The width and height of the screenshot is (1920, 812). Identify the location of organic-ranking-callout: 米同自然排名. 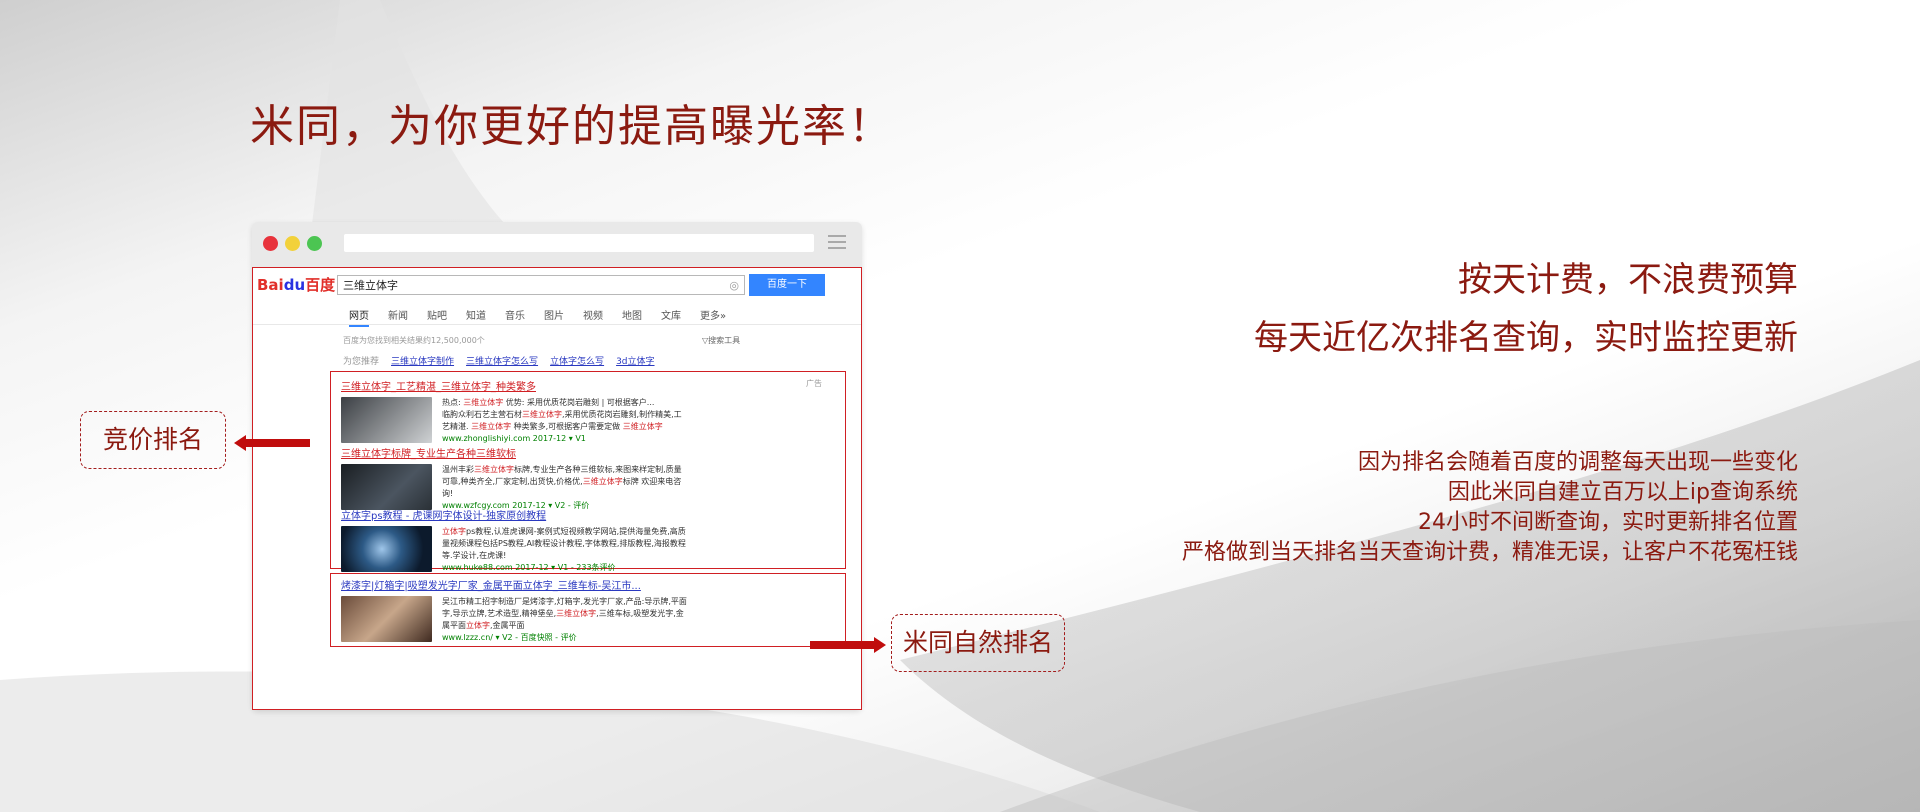
(978, 643).